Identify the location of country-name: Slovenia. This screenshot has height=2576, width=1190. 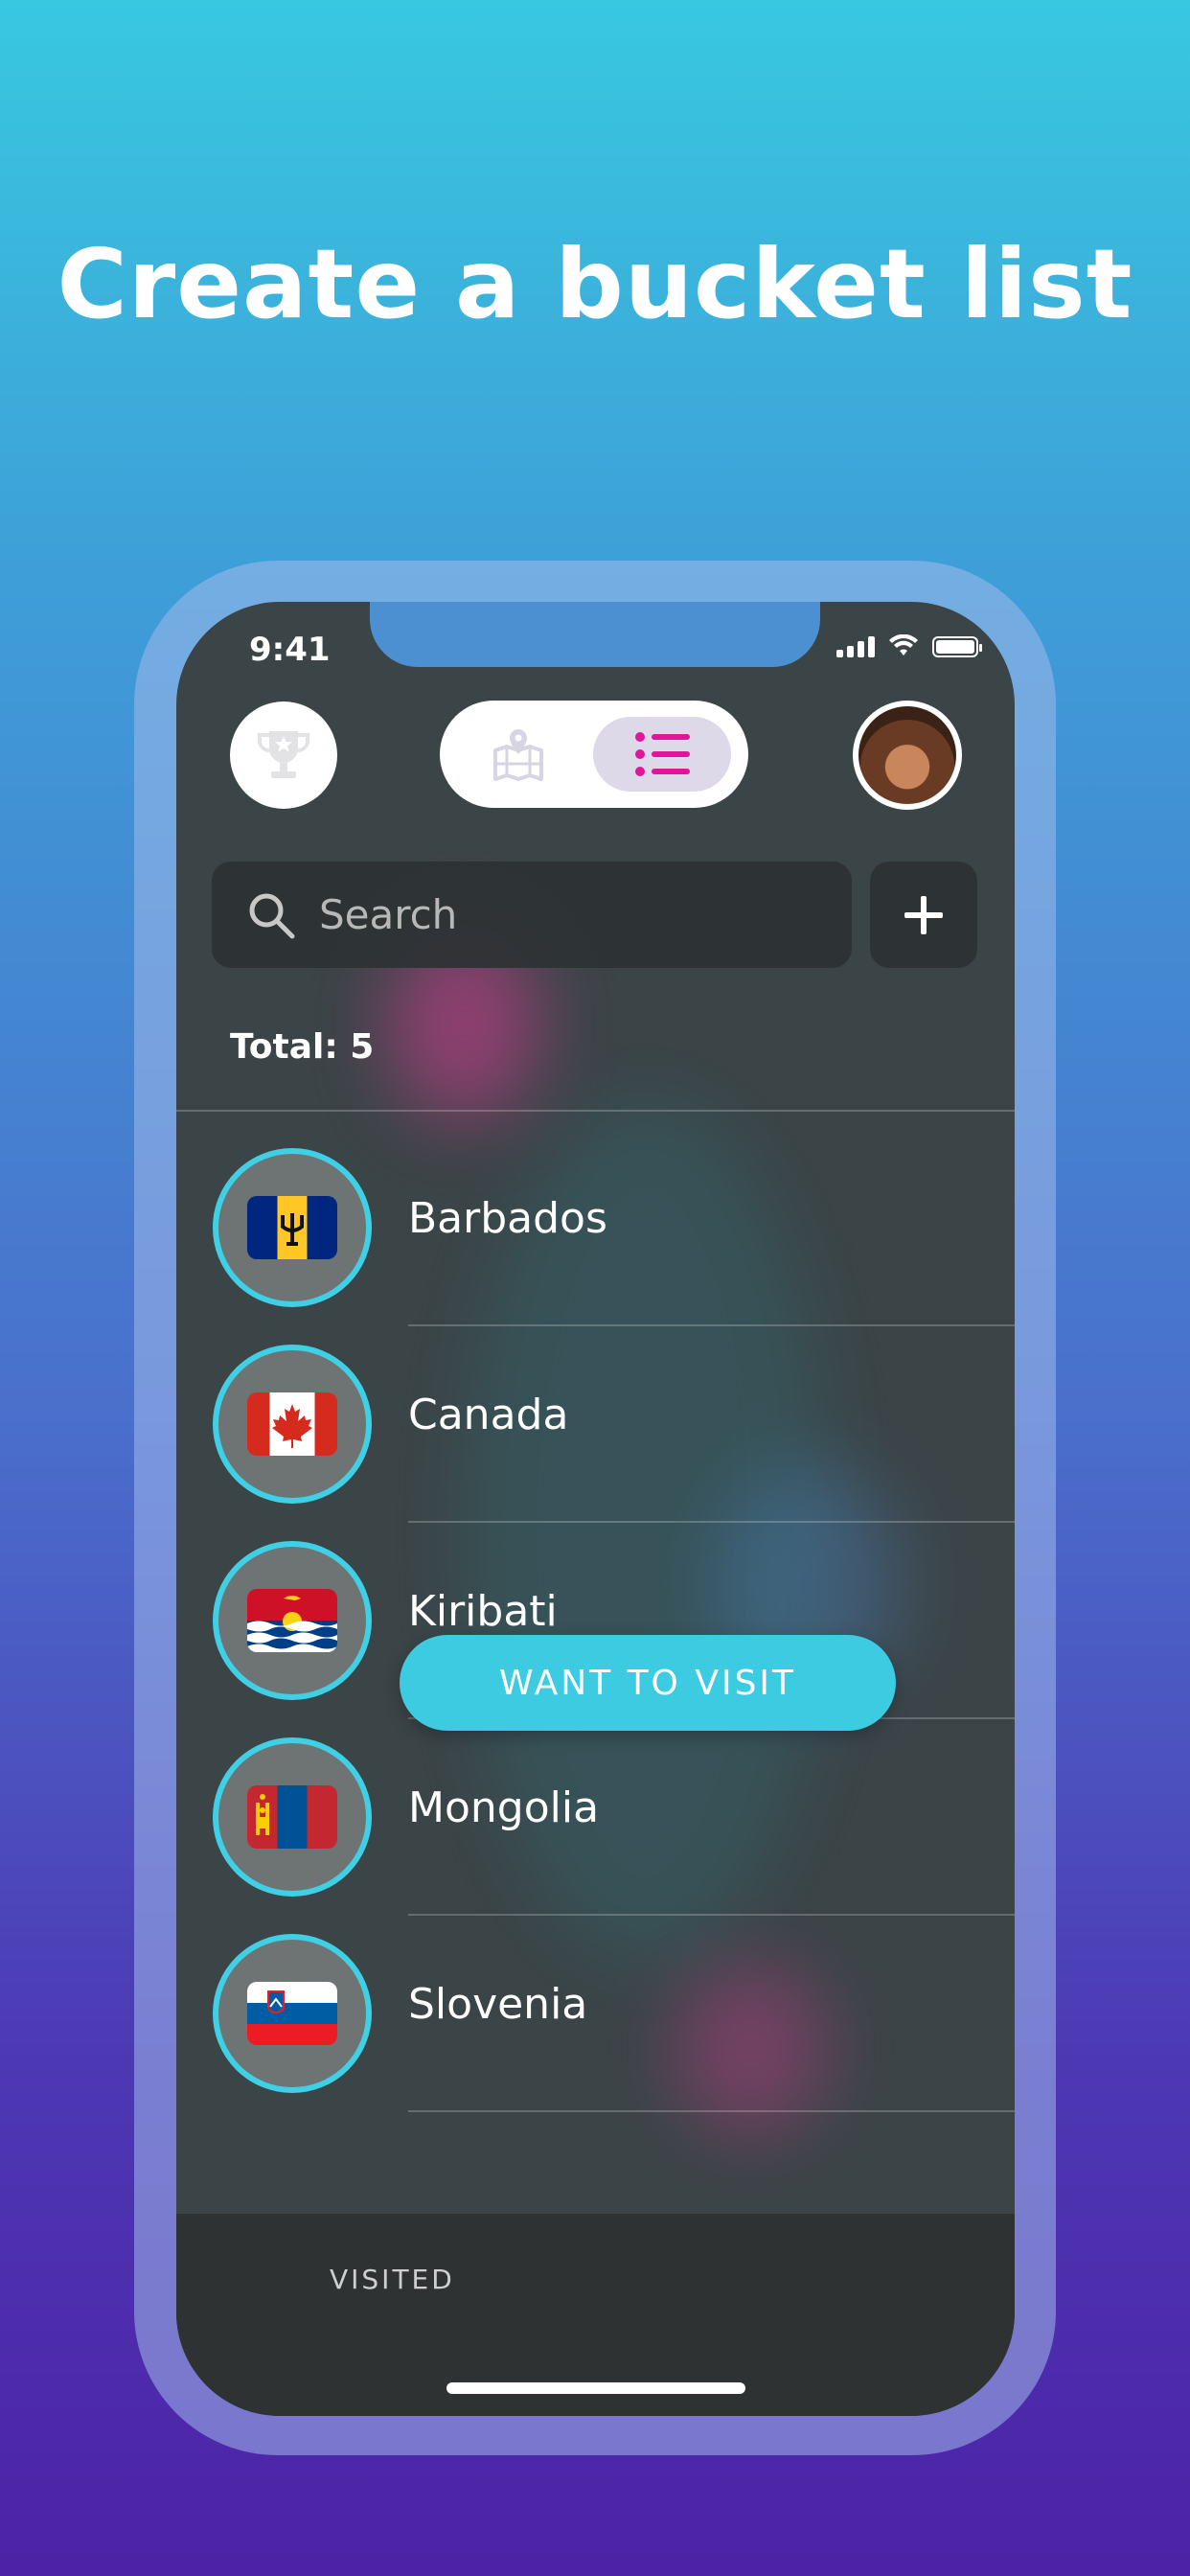
(498, 2004).